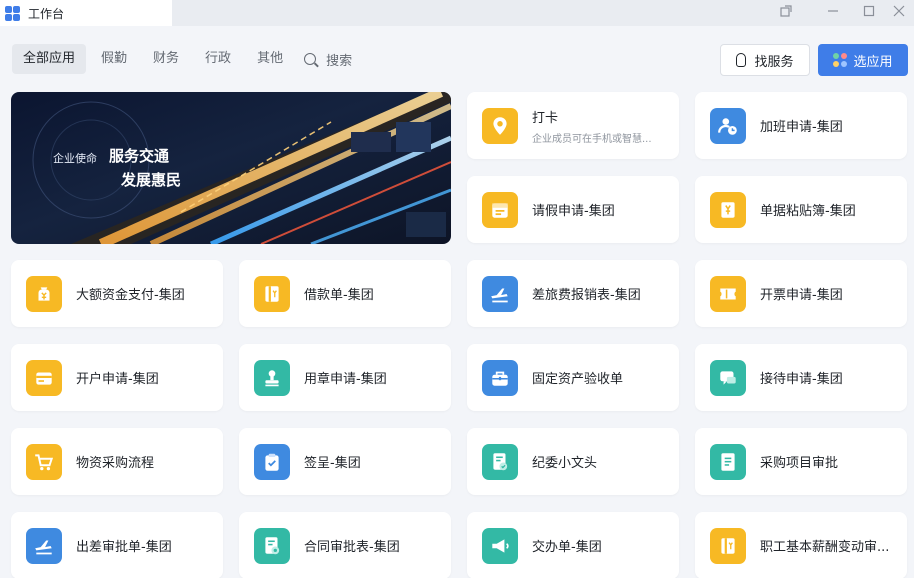 The image size is (914, 578). I want to click on overtime-clock-icon, so click(728, 125).